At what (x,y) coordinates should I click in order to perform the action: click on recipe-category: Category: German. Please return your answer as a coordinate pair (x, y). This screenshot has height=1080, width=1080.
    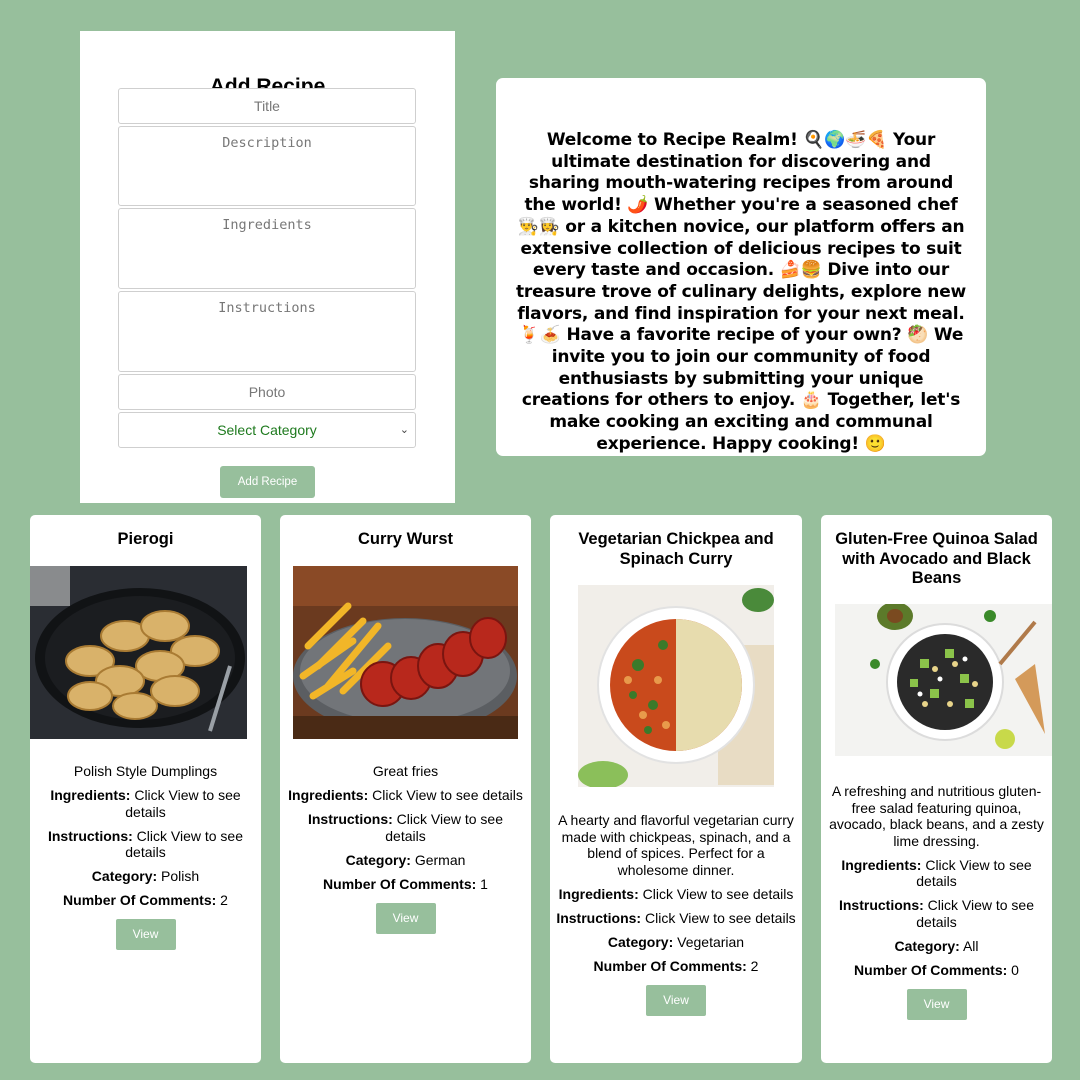
    Looking at the image, I should click on (405, 860).